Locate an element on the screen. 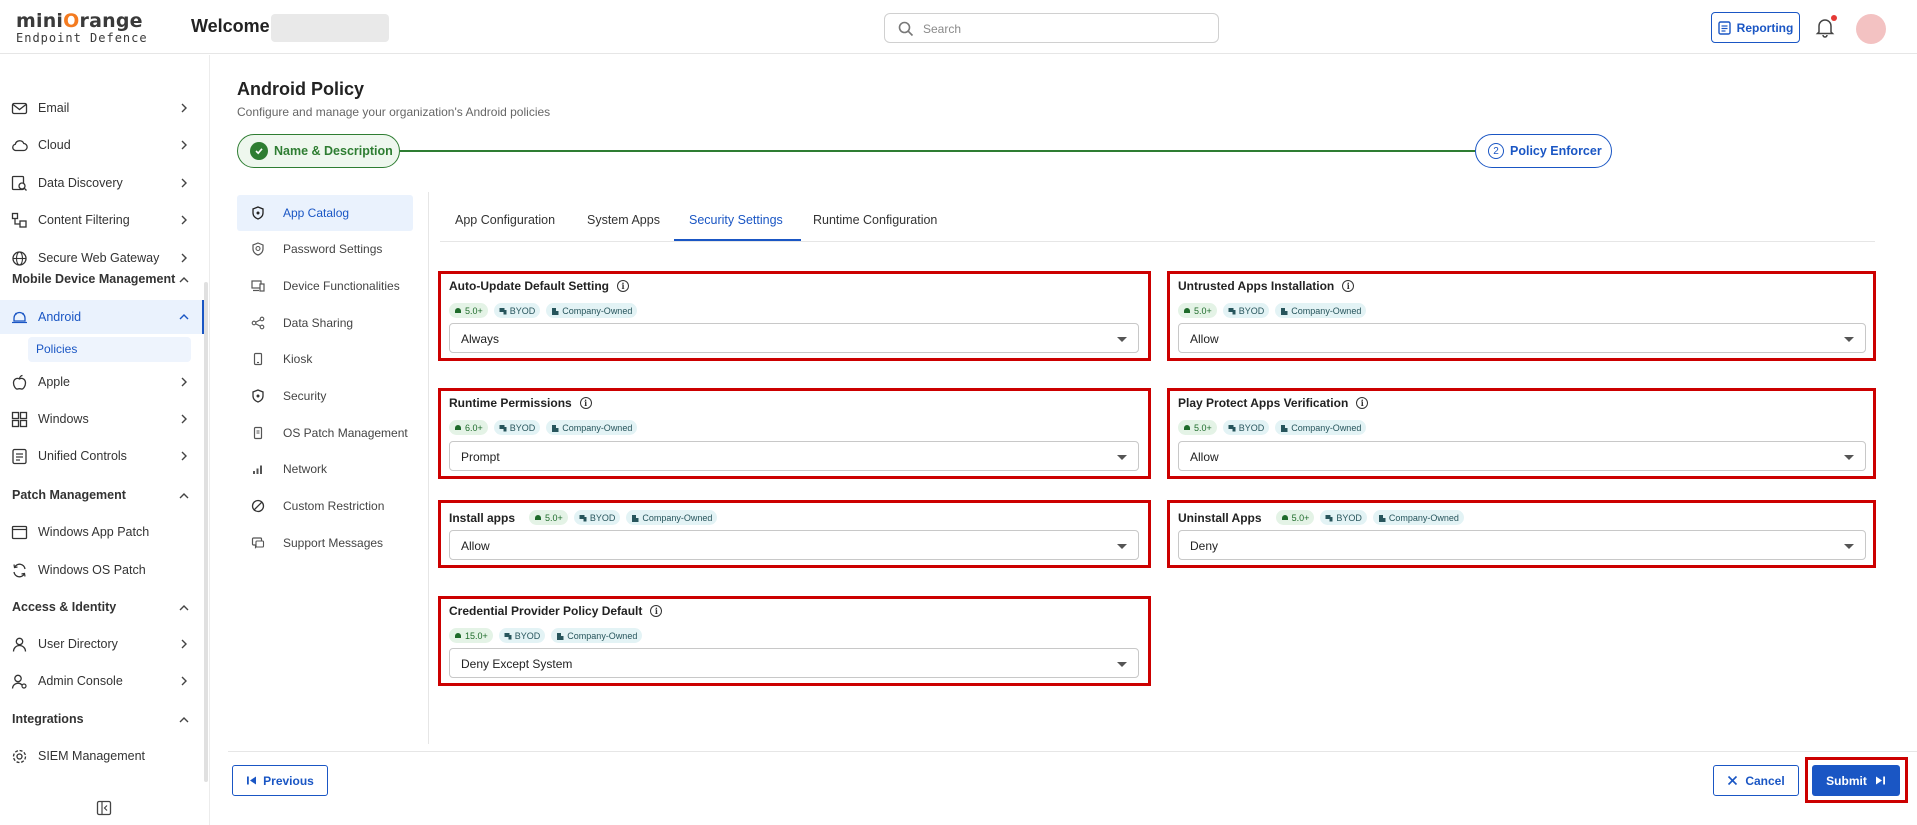 The image size is (1917, 825). version-badge: 6.0+ is located at coordinates (468, 427).